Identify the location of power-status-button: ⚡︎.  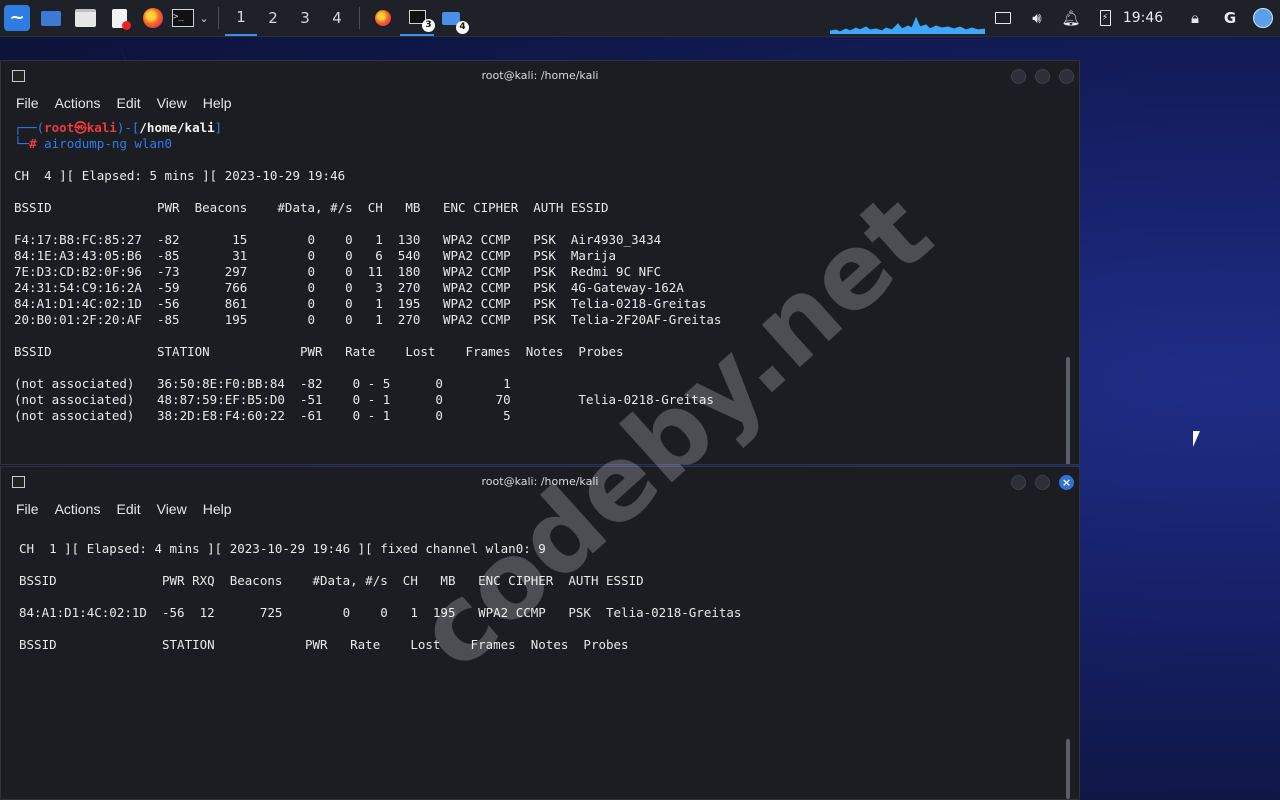
(1105, 18).